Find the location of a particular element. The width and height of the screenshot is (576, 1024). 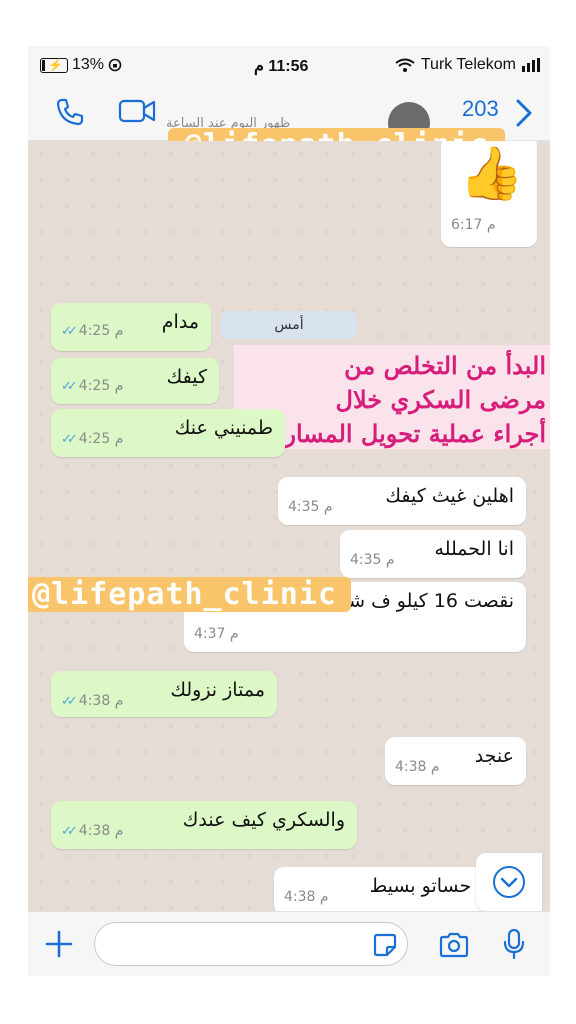

chevron-down-icon is located at coordinates (509, 882).